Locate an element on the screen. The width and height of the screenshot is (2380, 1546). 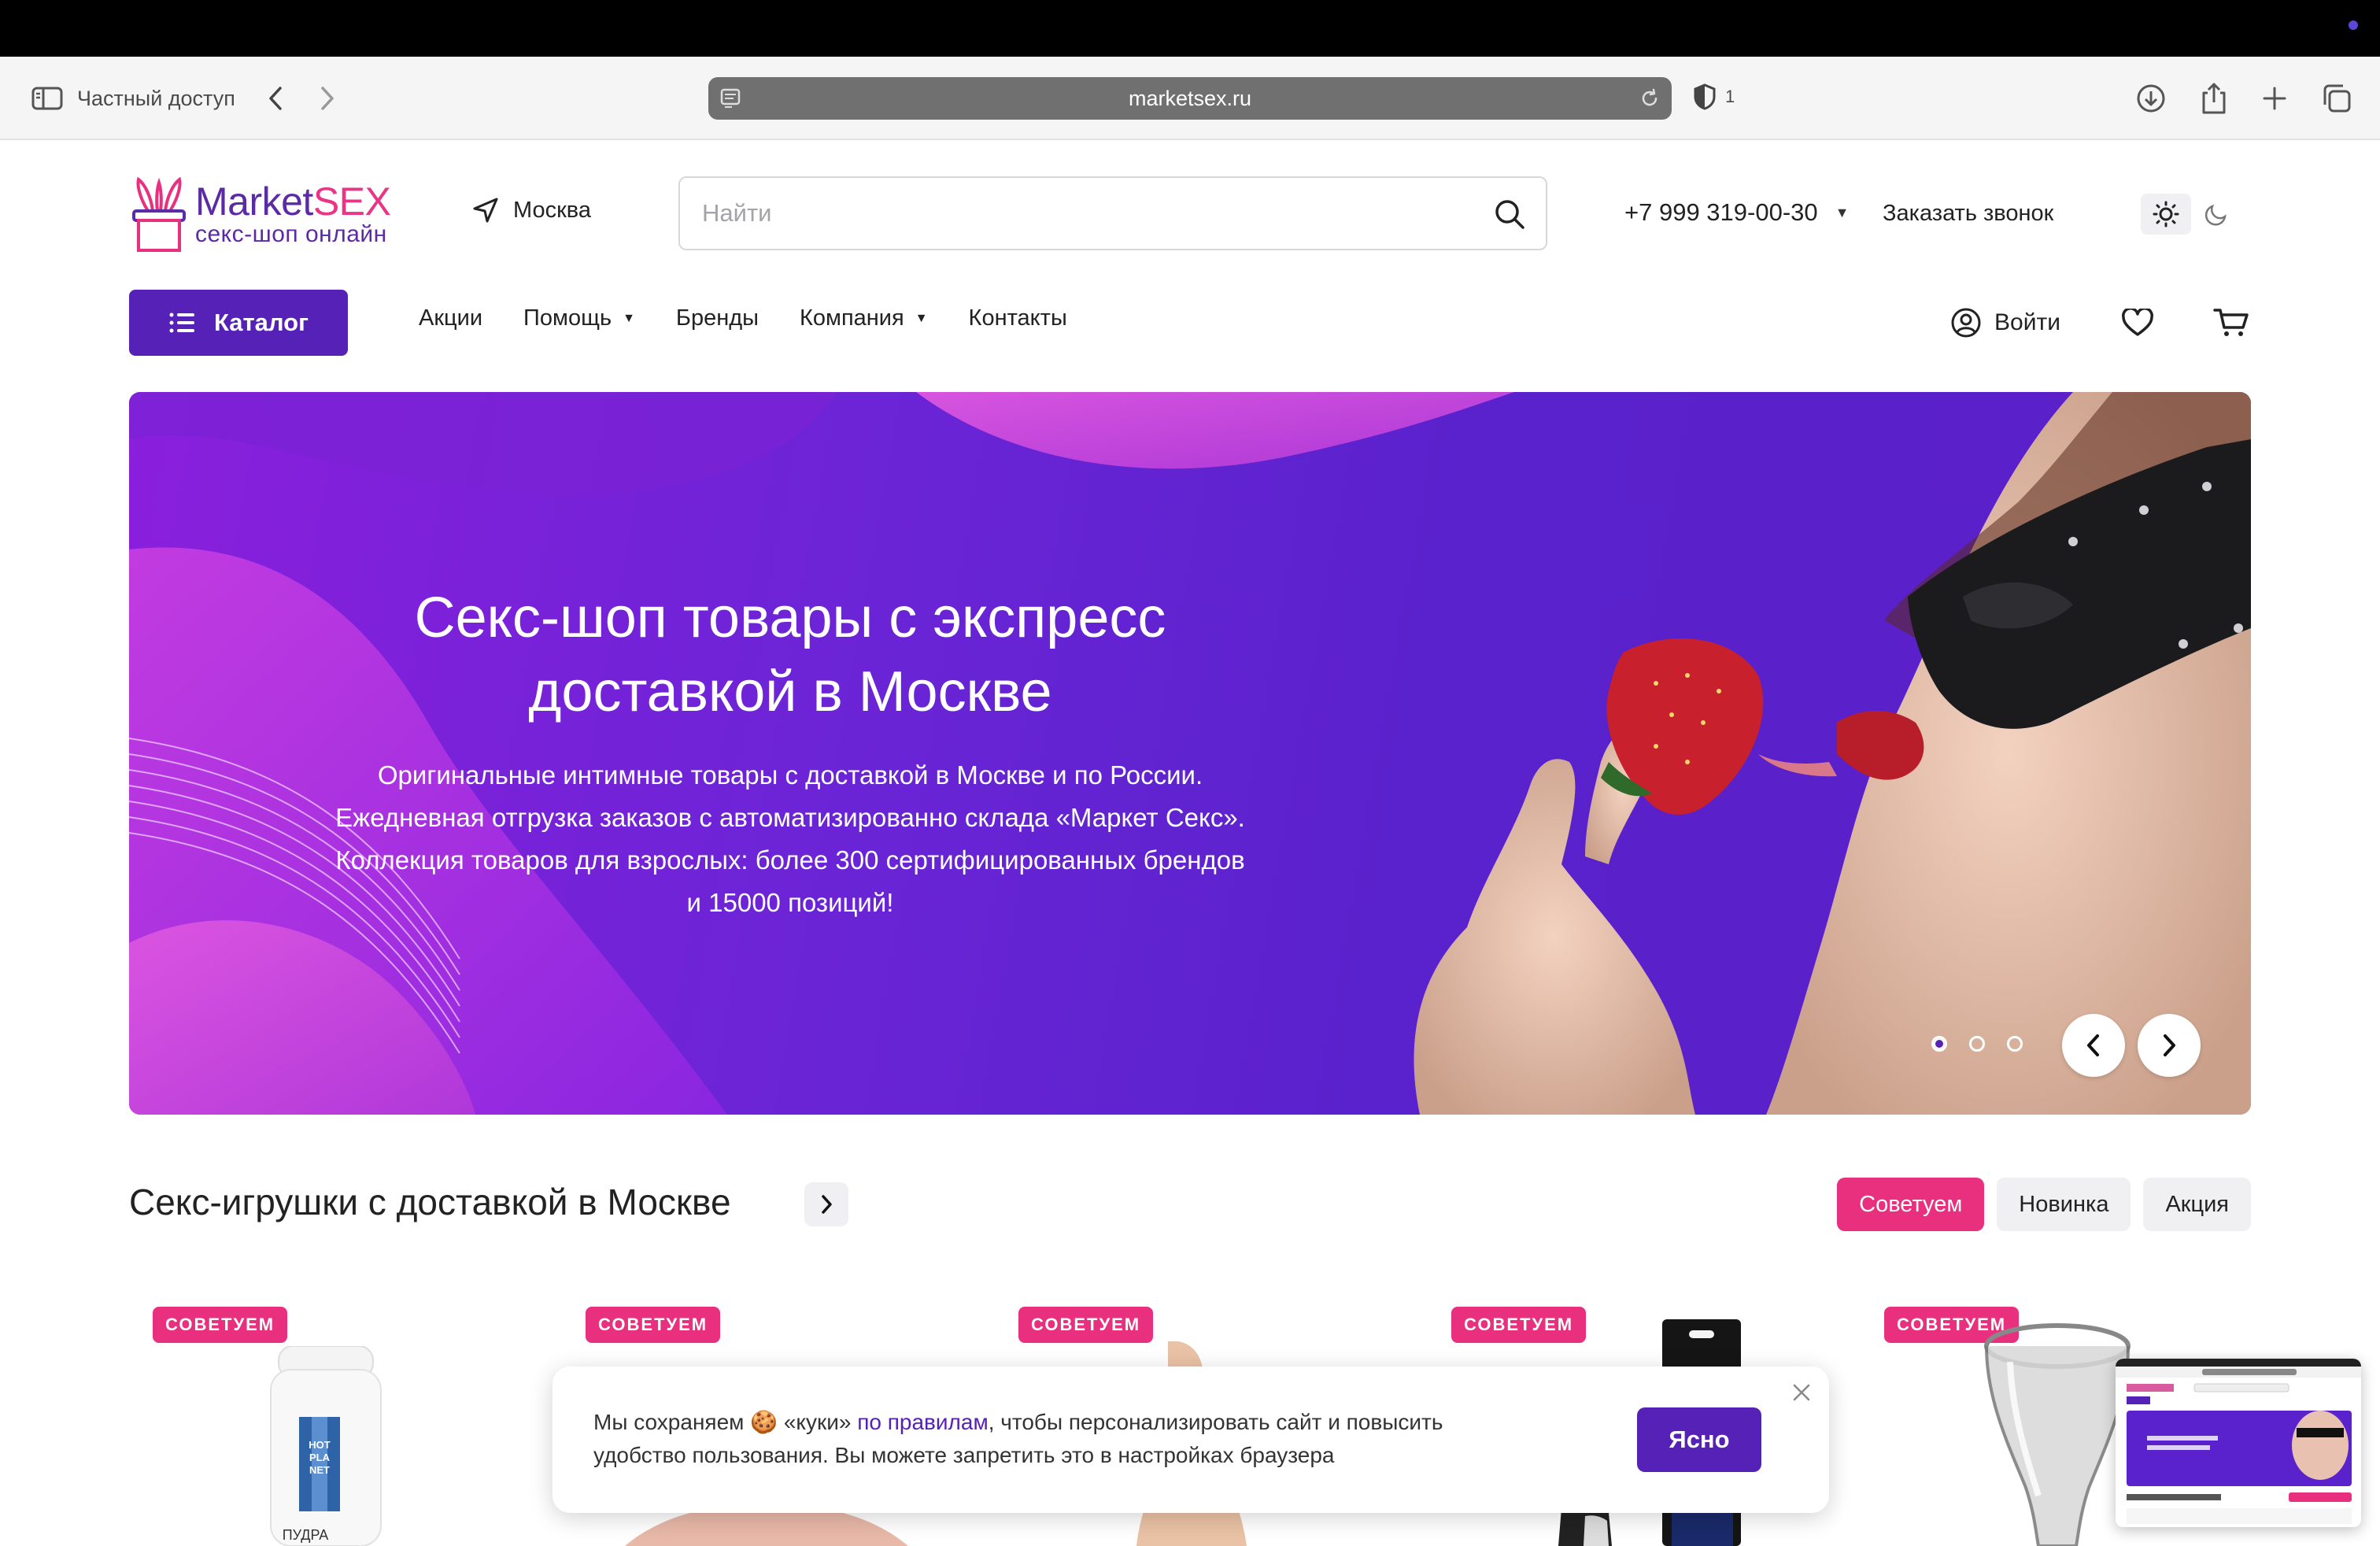
section-more-button is located at coordinates (826, 1204).